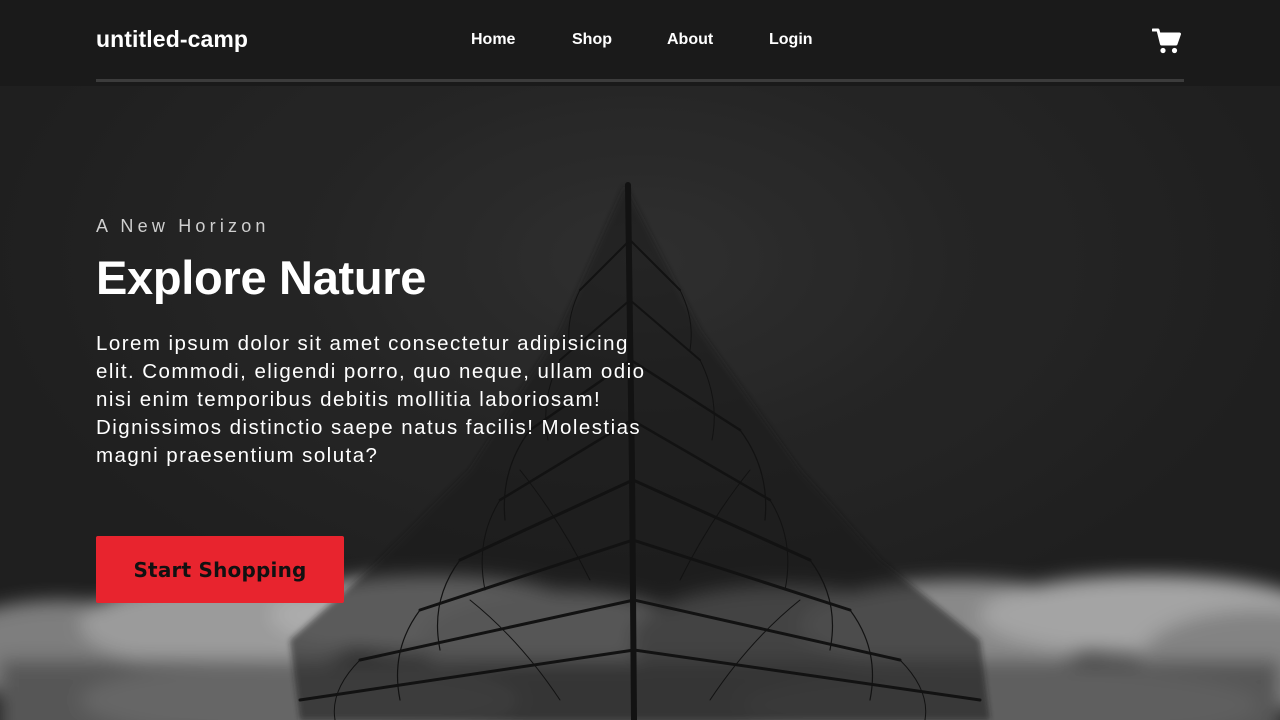  I want to click on hero-tagline: A New Horizon, so click(183, 226).